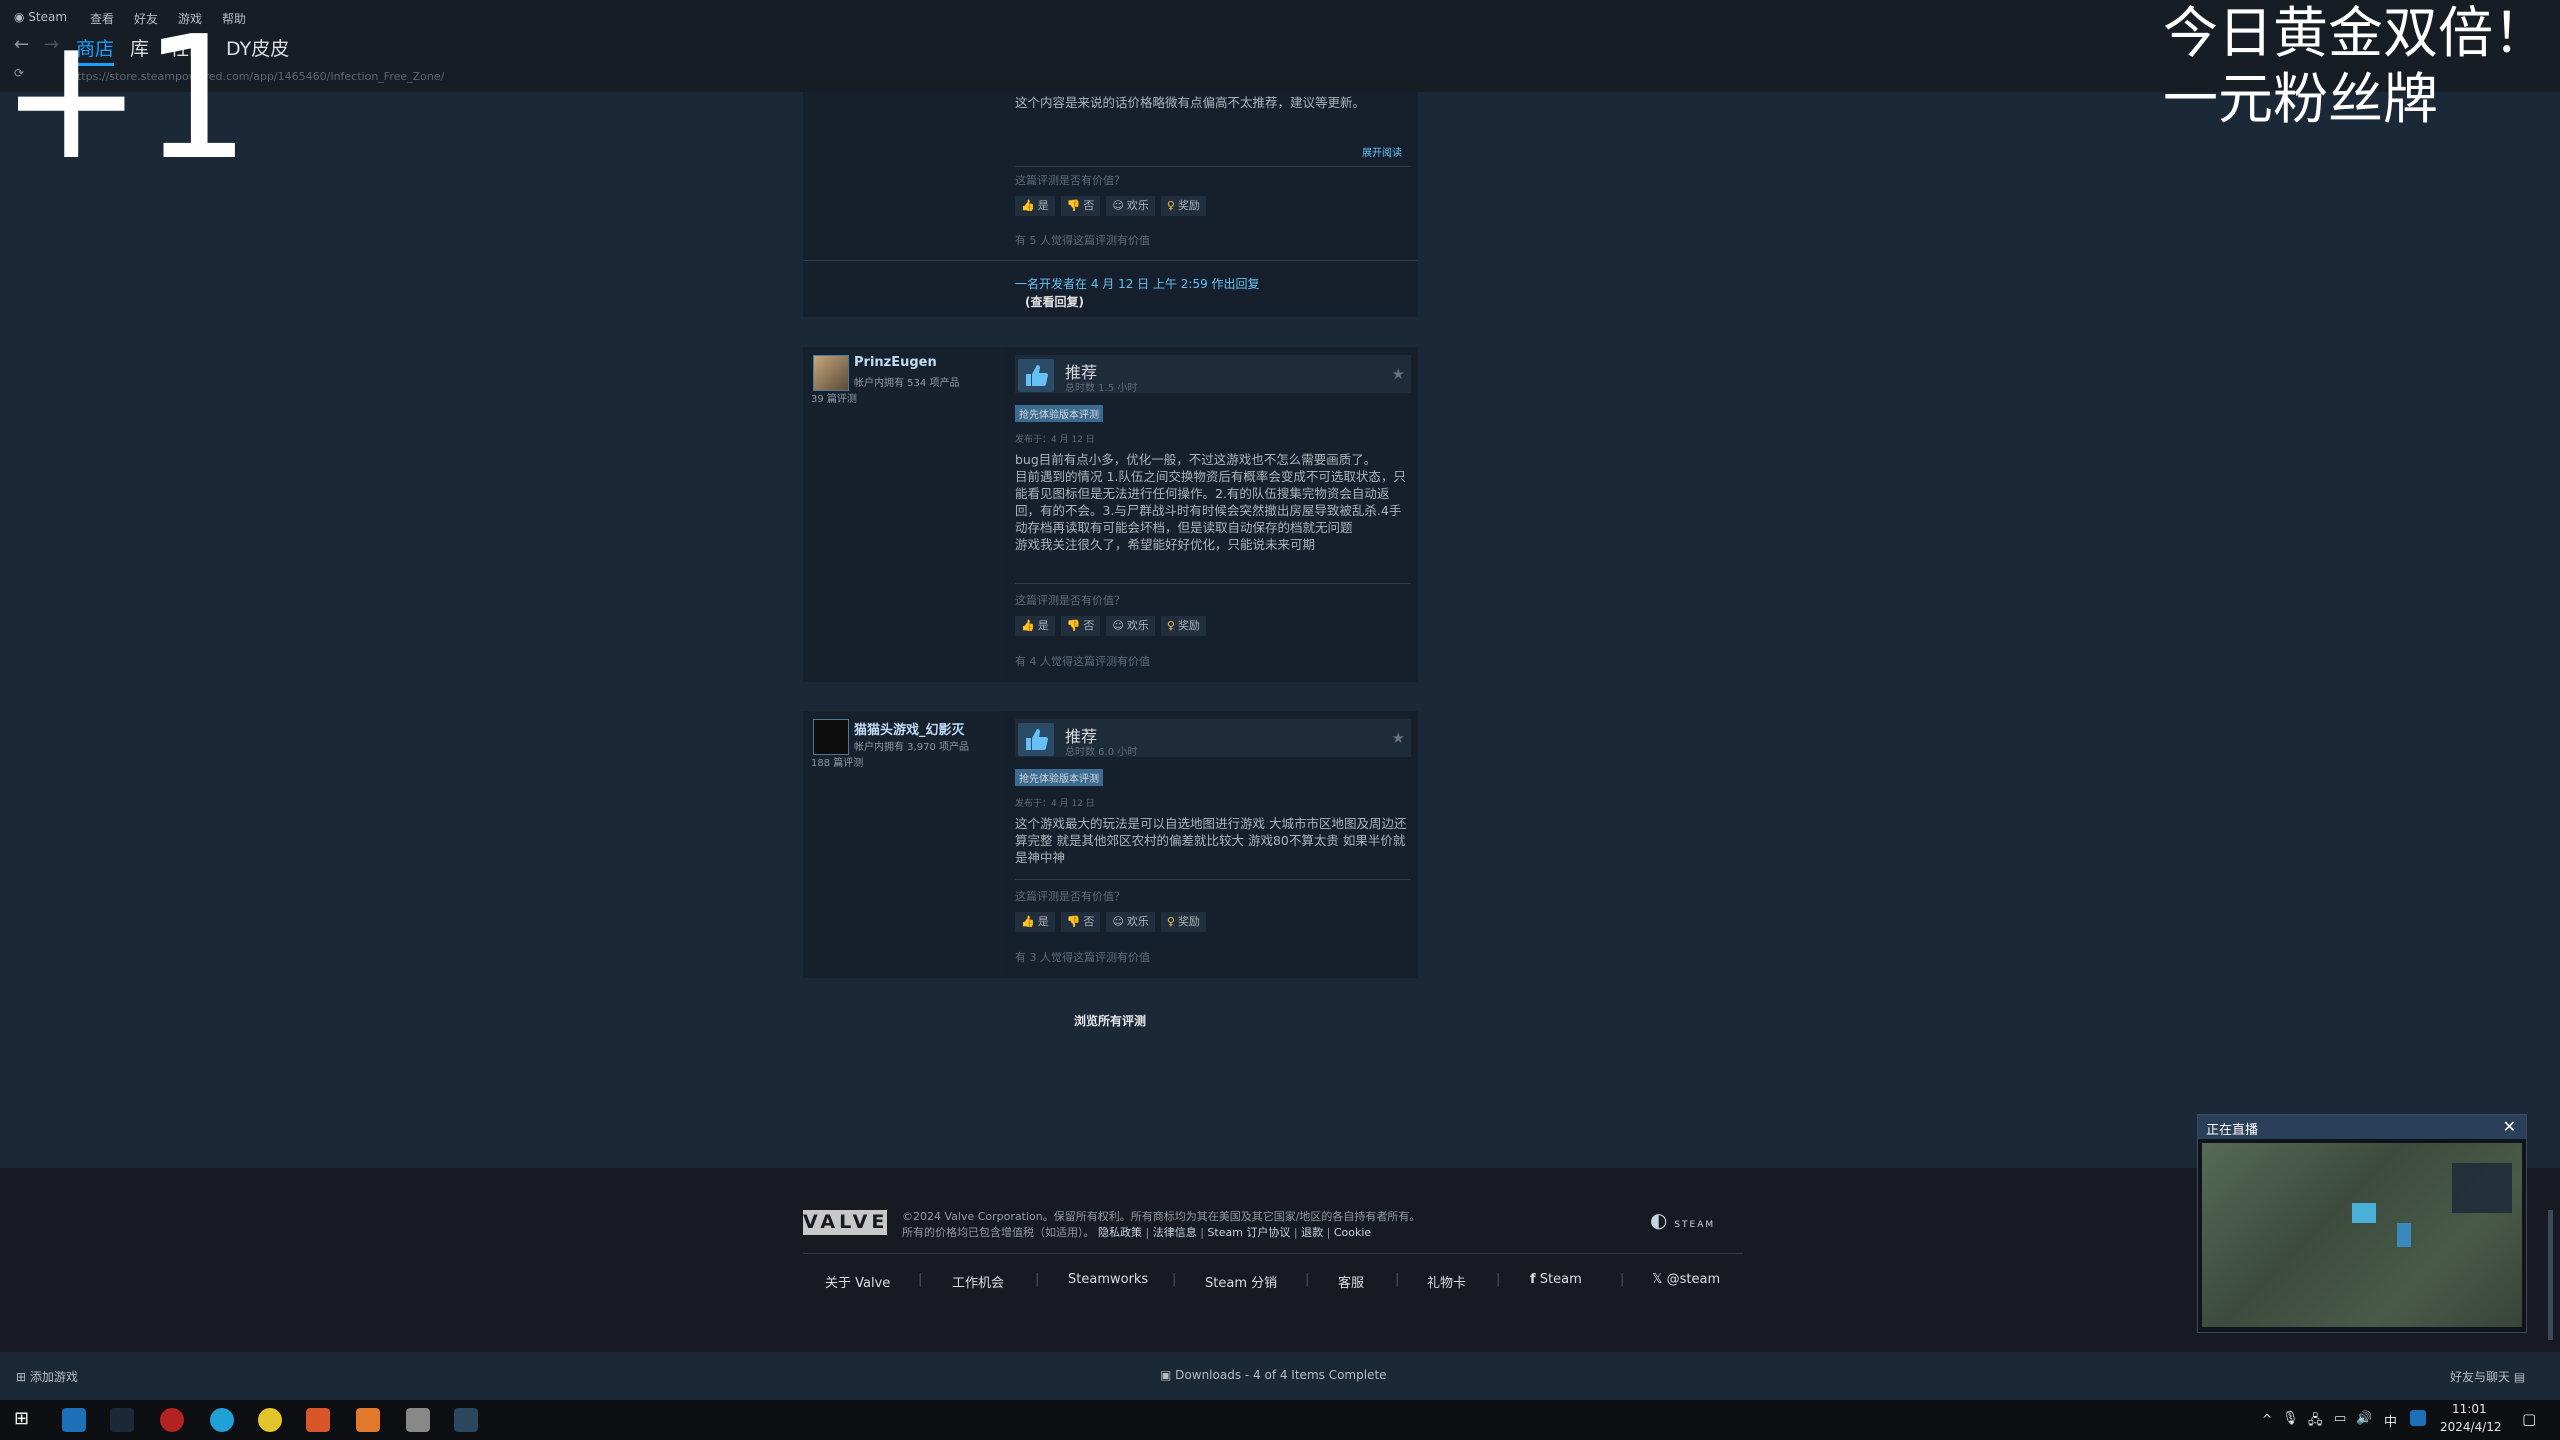 Image resolution: width=2560 pixels, height=1440 pixels. Describe the element at coordinates (1657, 1279) in the screenshot. I see `x-icon: 𝕏` at that location.